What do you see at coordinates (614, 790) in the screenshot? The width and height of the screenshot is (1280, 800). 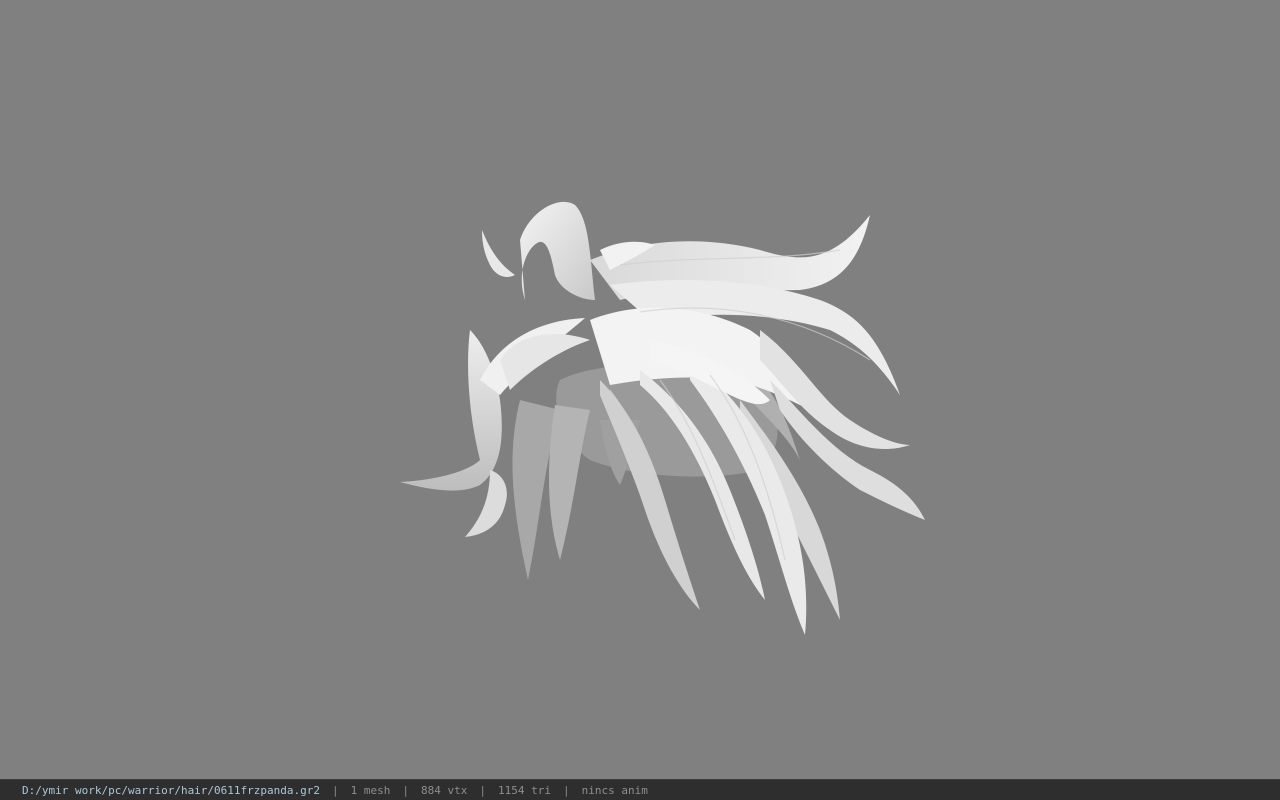 I see `animation-status: nincs anim` at bounding box center [614, 790].